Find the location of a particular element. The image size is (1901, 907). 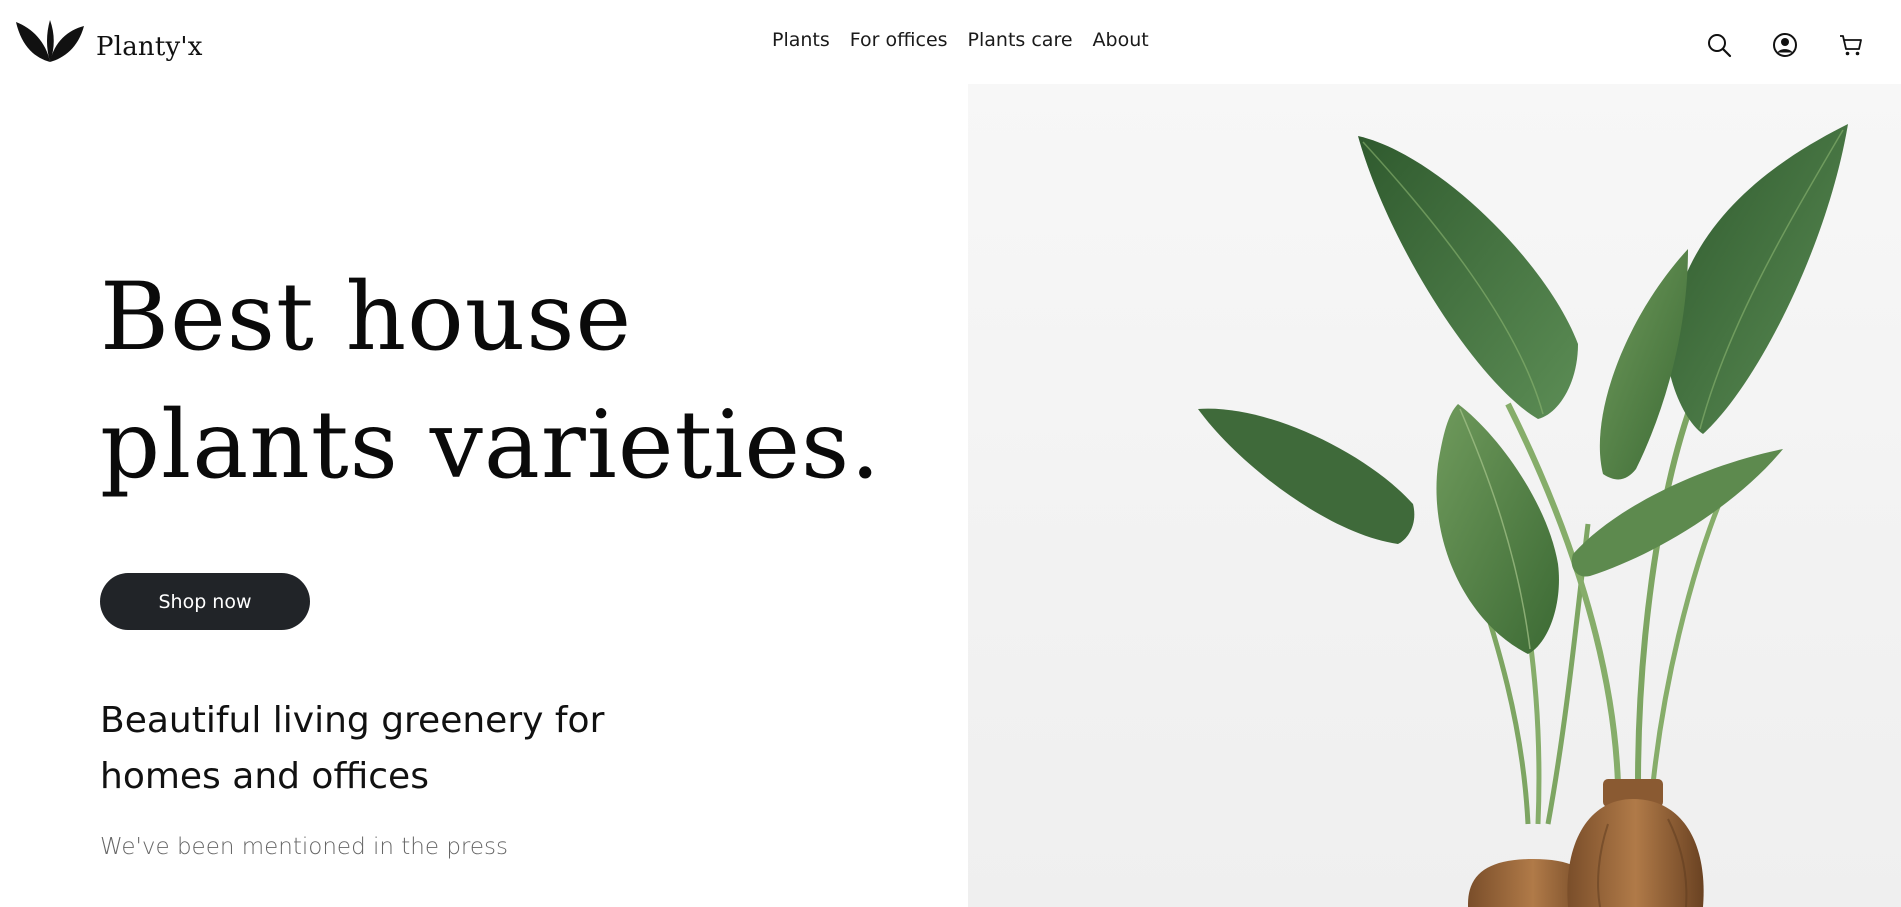

brand-logo: Planty'x is located at coordinates (108, 41).